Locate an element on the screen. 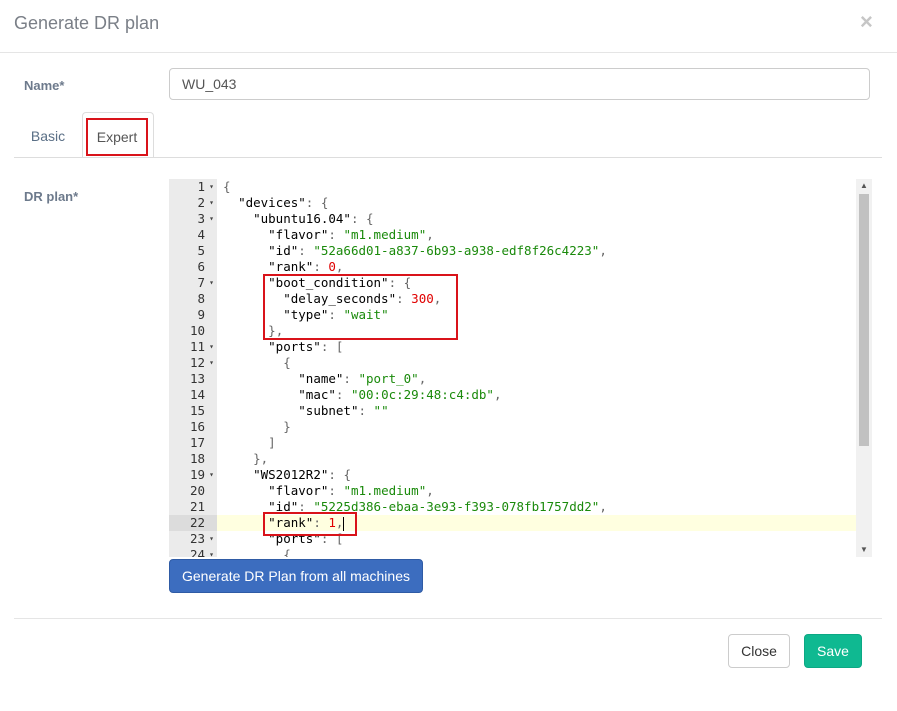  line-number: 19 ▾ is located at coordinates (201, 475).